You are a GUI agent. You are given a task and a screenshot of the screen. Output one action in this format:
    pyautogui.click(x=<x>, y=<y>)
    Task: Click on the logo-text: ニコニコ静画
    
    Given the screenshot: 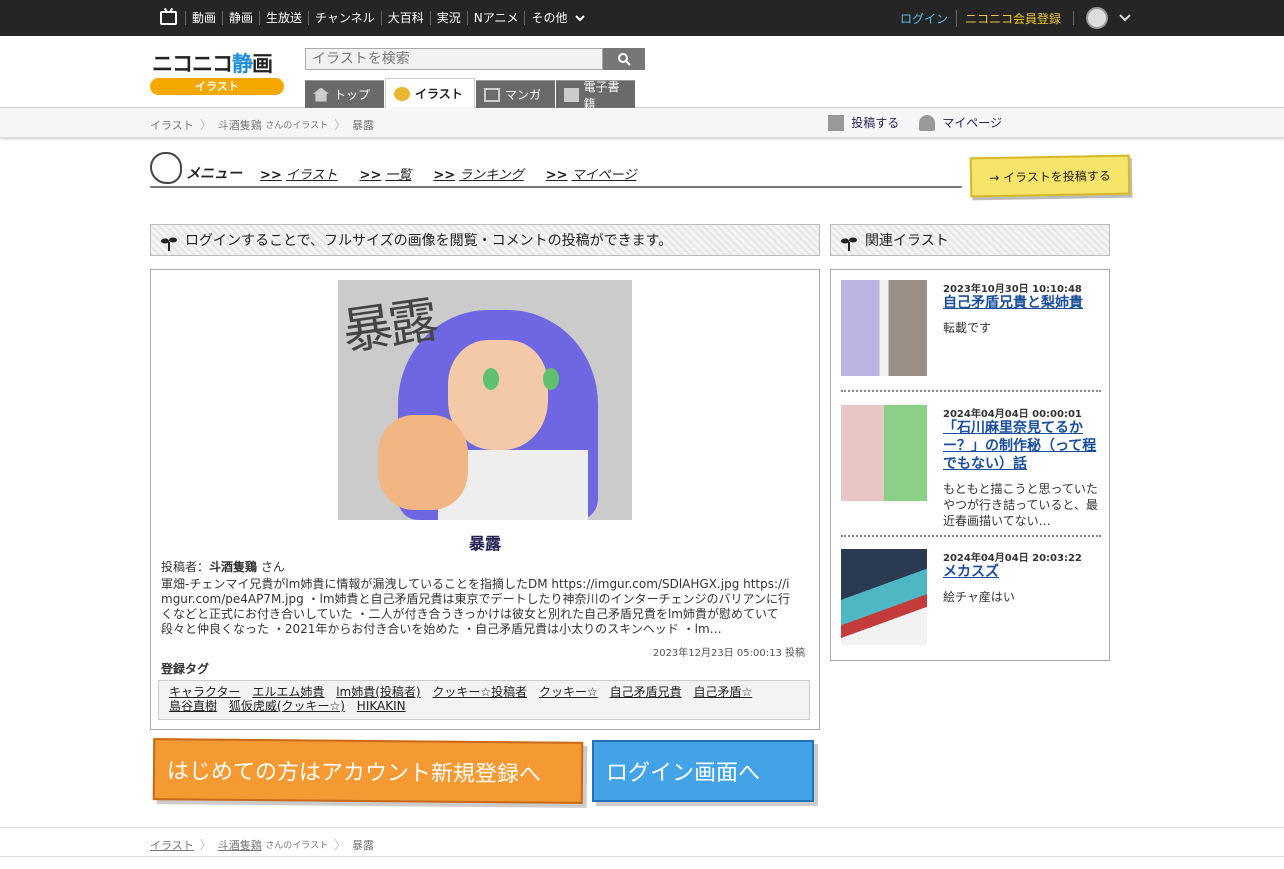 What is the action you would take?
    pyautogui.click(x=212, y=63)
    